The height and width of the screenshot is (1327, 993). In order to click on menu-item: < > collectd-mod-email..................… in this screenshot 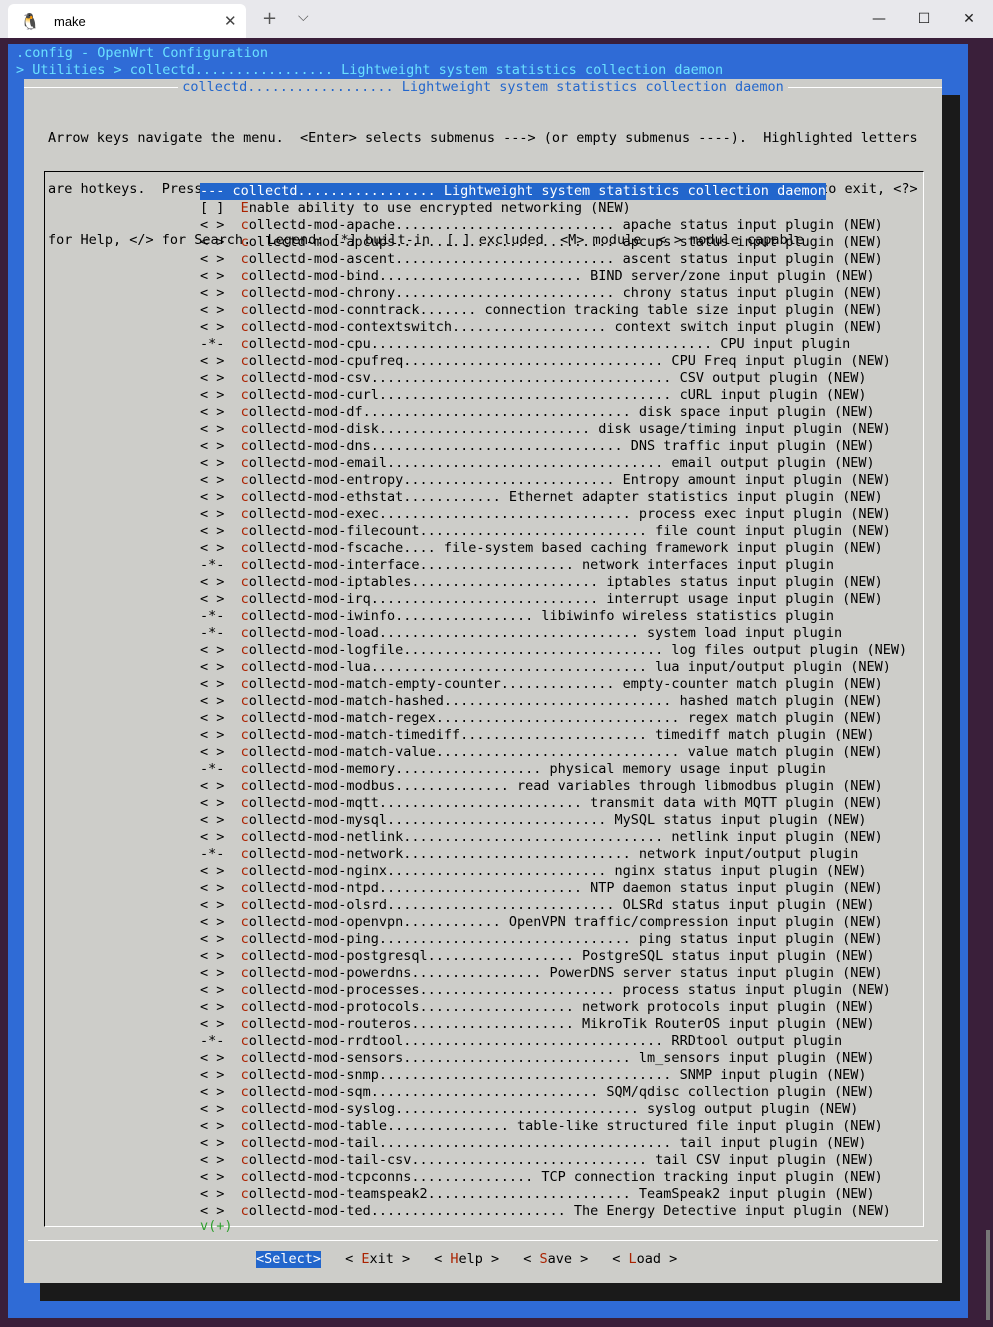, I will do `click(553, 463)`.